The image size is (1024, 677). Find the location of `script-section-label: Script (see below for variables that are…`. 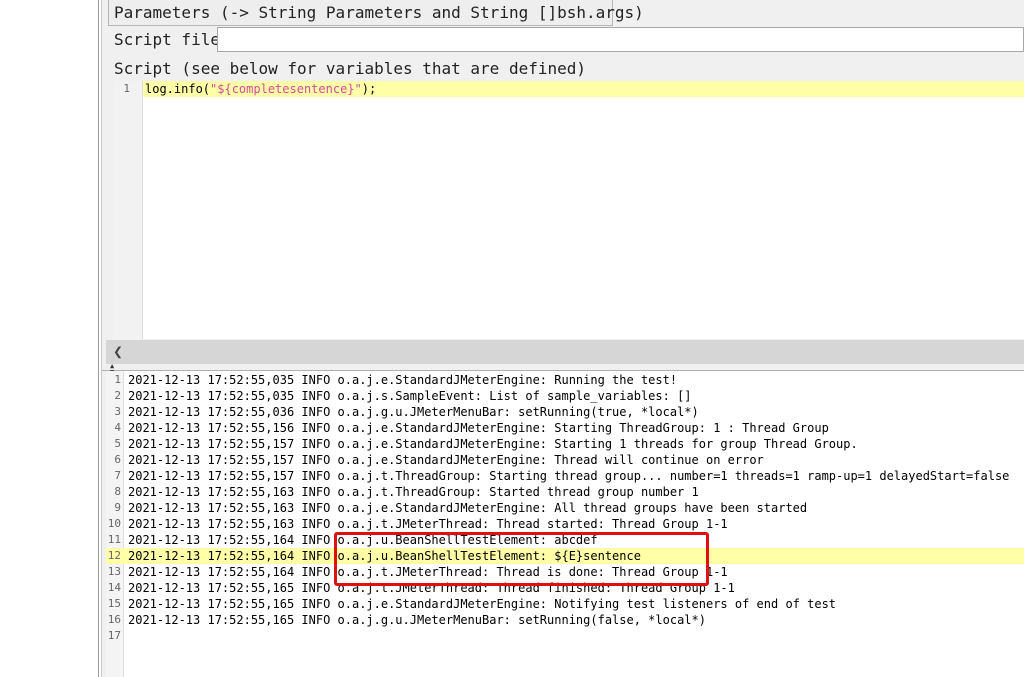

script-section-label: Script (see below for variables that are… is located at coordinates (350, 68).